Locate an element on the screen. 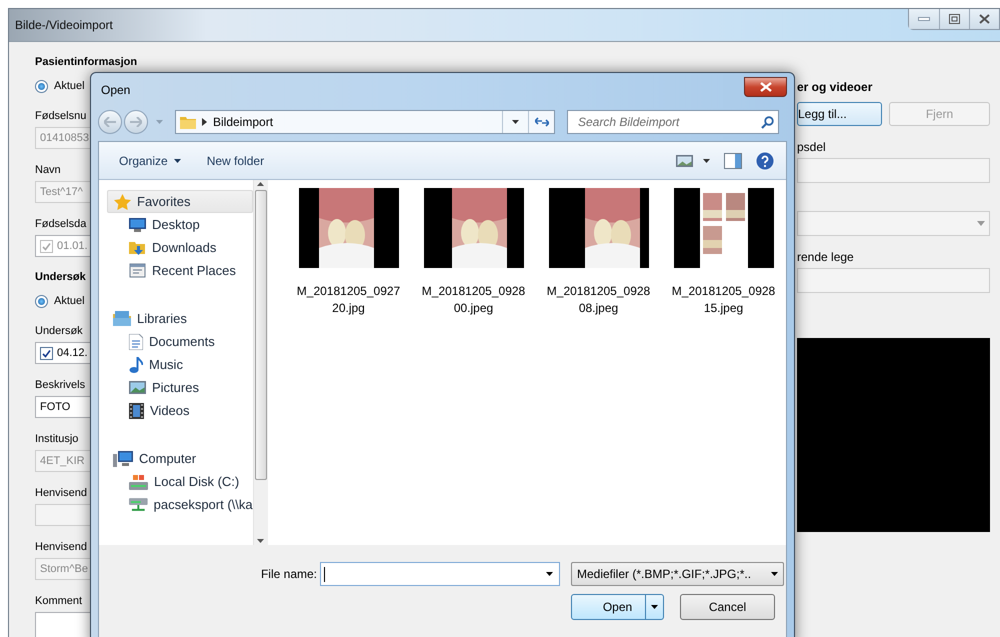 This screenshot has width=1000, height=637. field-label: Beskrivels is located at coordinates (60, 385).